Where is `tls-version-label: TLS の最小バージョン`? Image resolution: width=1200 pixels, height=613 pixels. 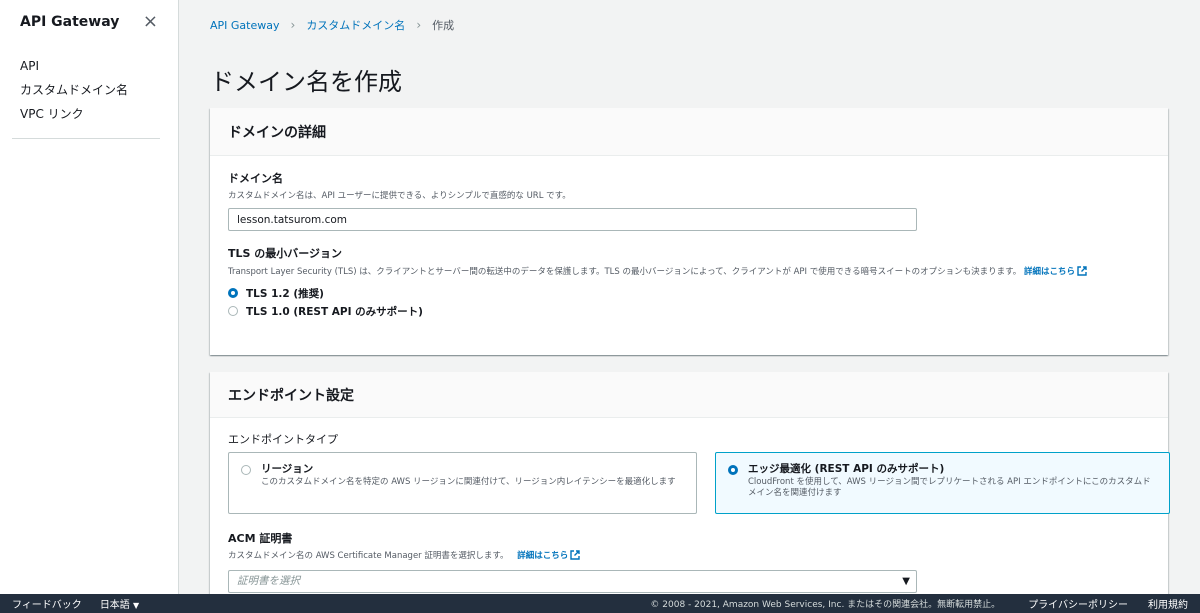 tls-version-label: TLS の最小バージョン is located at coordinates (285, 253).